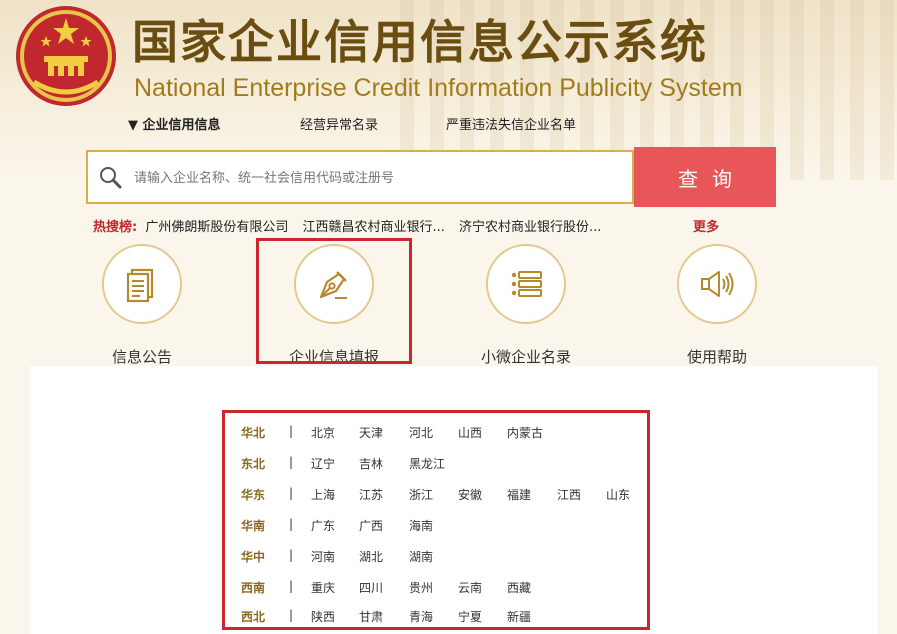  What do you see at coordinates (519, 587) in the screenshot?
I see `city-link: 西藏` at bounding box center [519, 587].